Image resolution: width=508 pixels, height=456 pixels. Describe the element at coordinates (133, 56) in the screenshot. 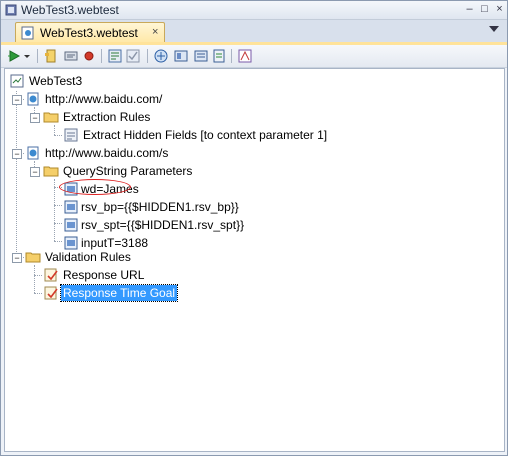

I see `validate-icon` at that location.